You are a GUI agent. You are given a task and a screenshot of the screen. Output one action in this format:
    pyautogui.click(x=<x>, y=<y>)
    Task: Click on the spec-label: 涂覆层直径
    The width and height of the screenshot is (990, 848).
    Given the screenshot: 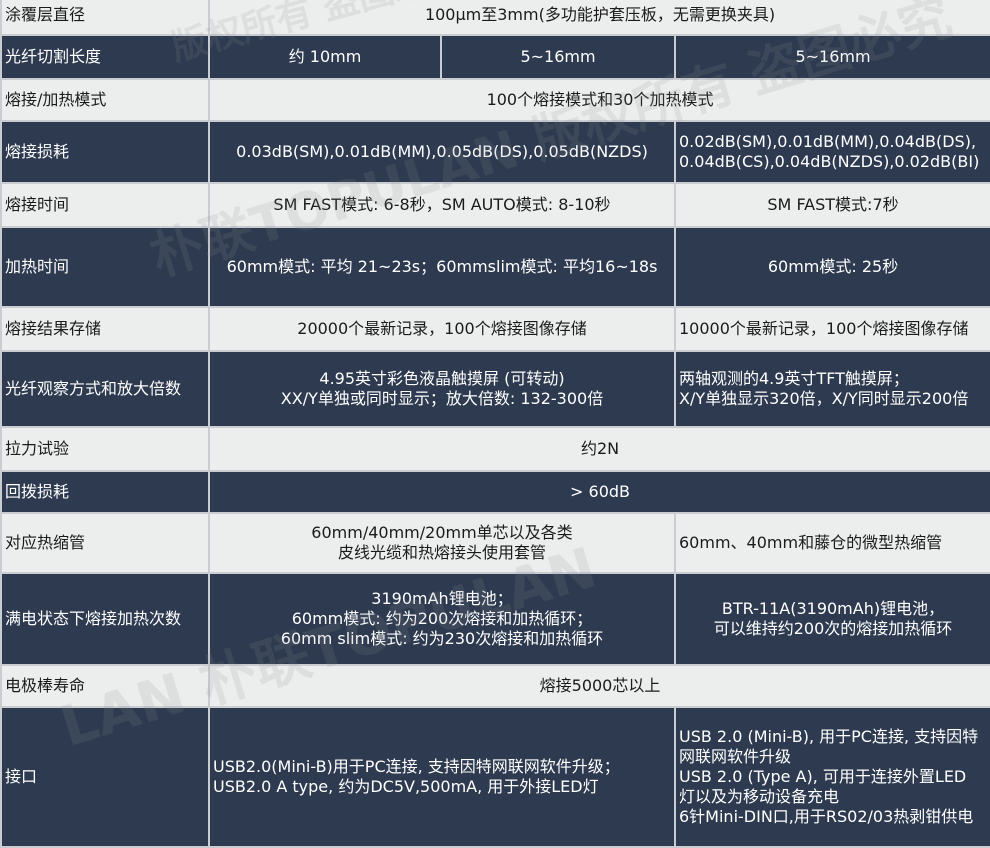 What is the action you would take?
    pyautogui.click(x=105, y=18)
    